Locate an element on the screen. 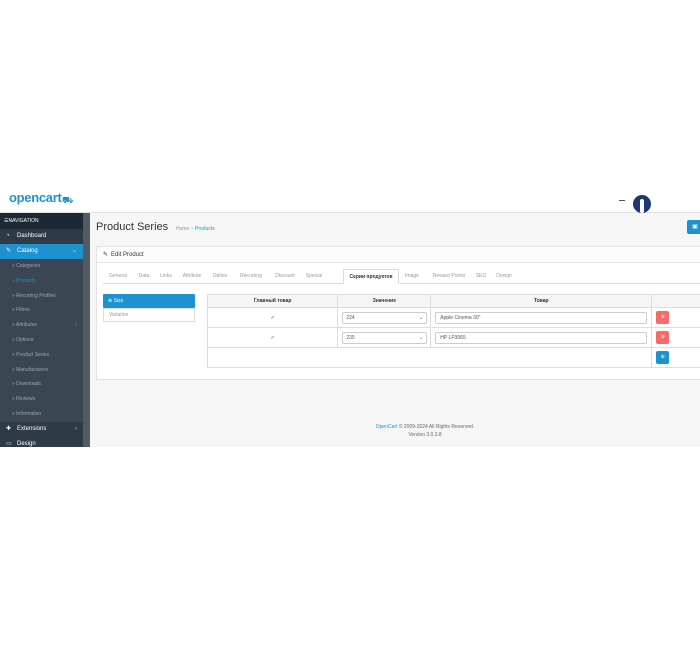 The width and height of the screenshot is (700, 650). user-menu-divider is located at coordinates (622, 200).